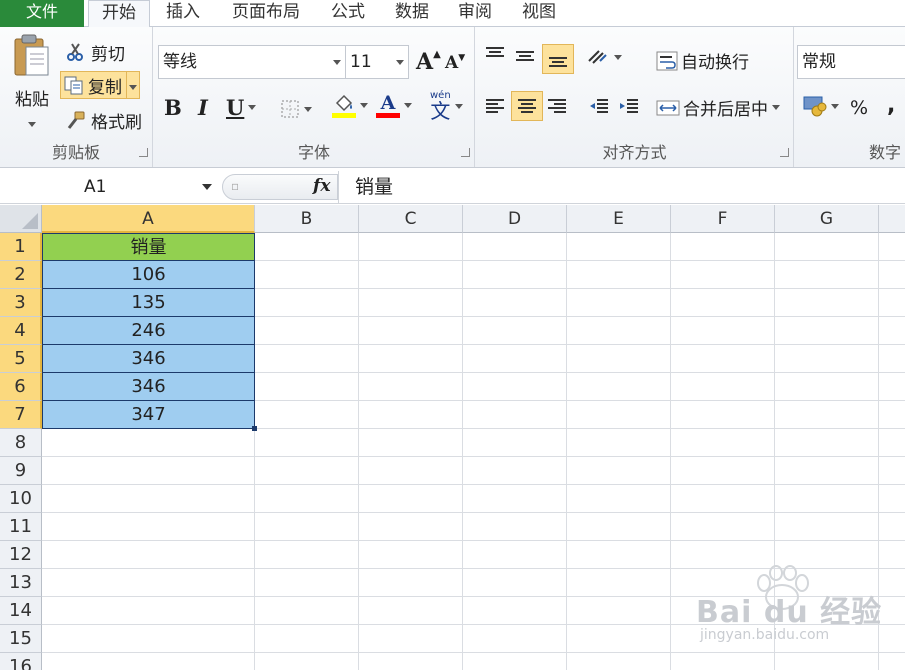 This screenshot has height=670, width=905. Describe the element at coordinates (539, 13) in the screenshot. I see `tab-view: 视图` at that location.